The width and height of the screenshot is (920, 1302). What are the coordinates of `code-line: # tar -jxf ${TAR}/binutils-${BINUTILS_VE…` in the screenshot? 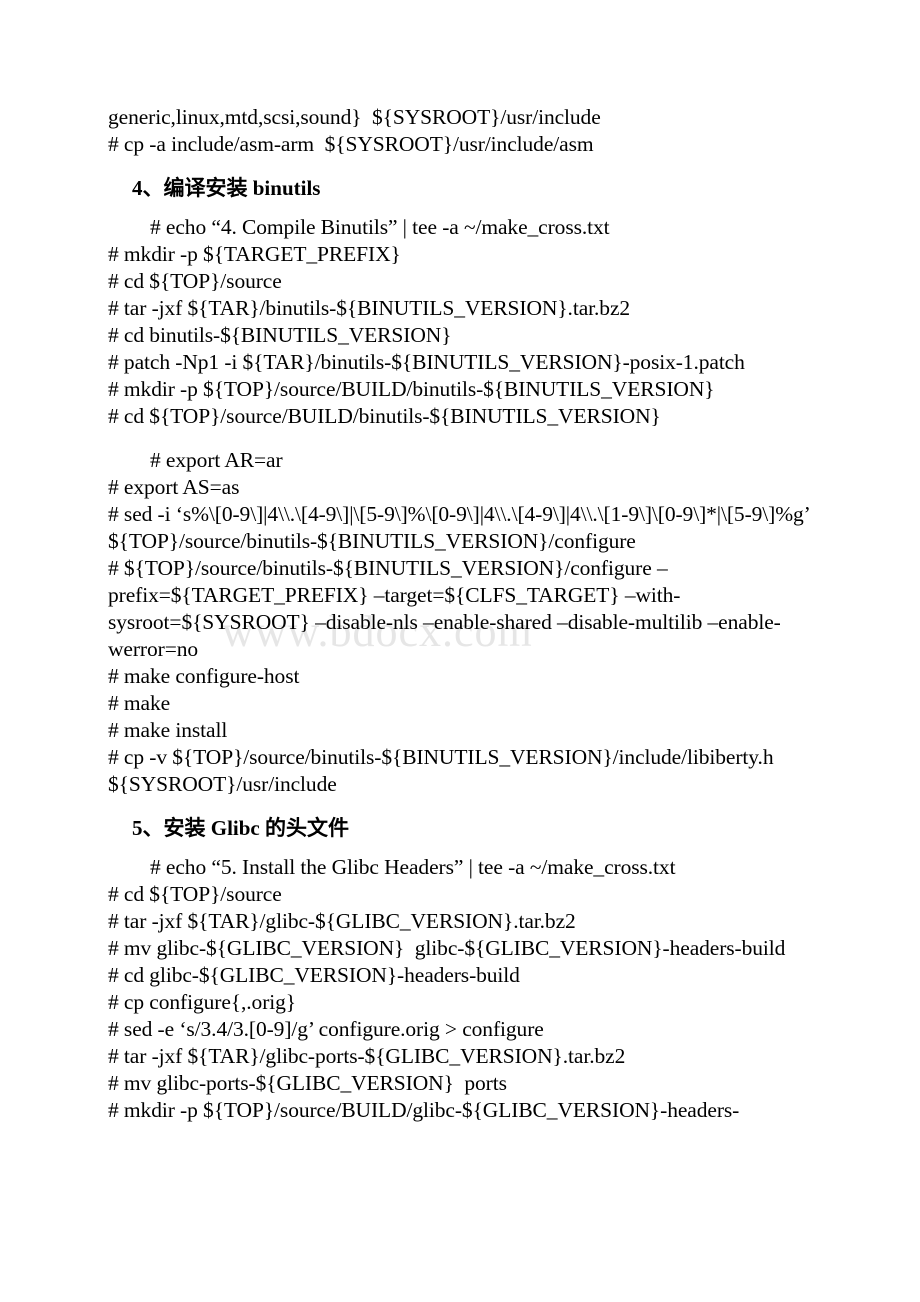 It's located at (369, 308).